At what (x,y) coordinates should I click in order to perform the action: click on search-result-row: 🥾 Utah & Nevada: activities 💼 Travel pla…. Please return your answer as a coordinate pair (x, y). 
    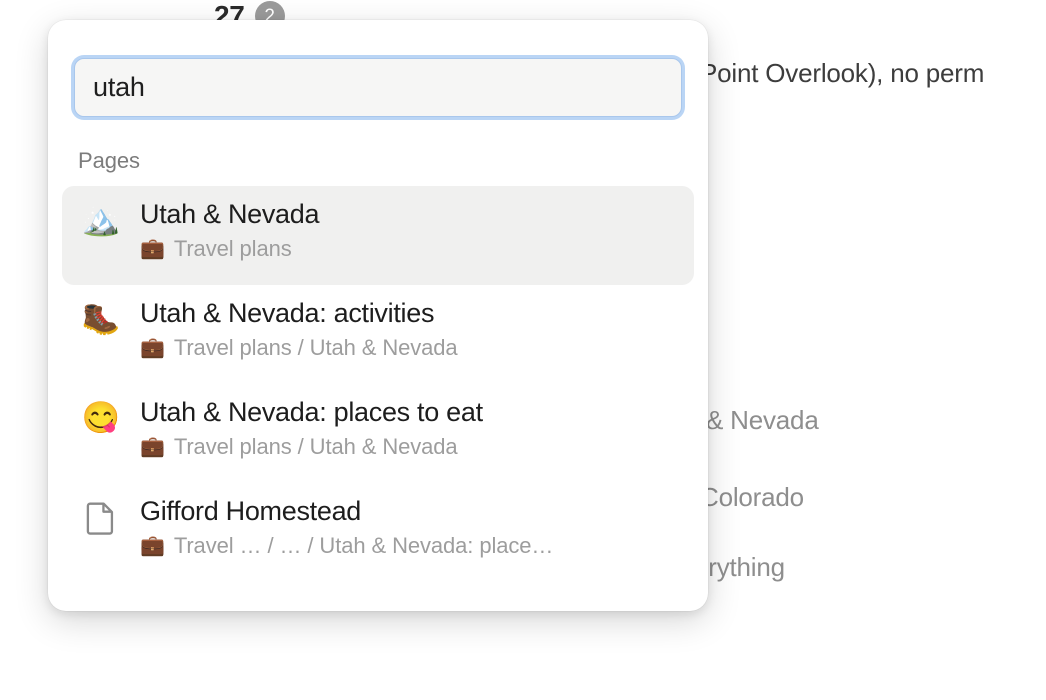
    Looking at the image, I should click on (378, 334).